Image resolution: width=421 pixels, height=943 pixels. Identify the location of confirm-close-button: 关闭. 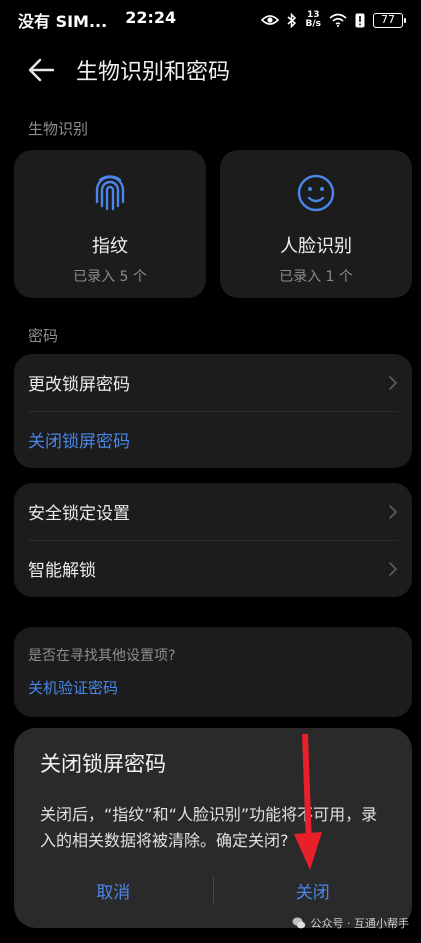
(313, 890).